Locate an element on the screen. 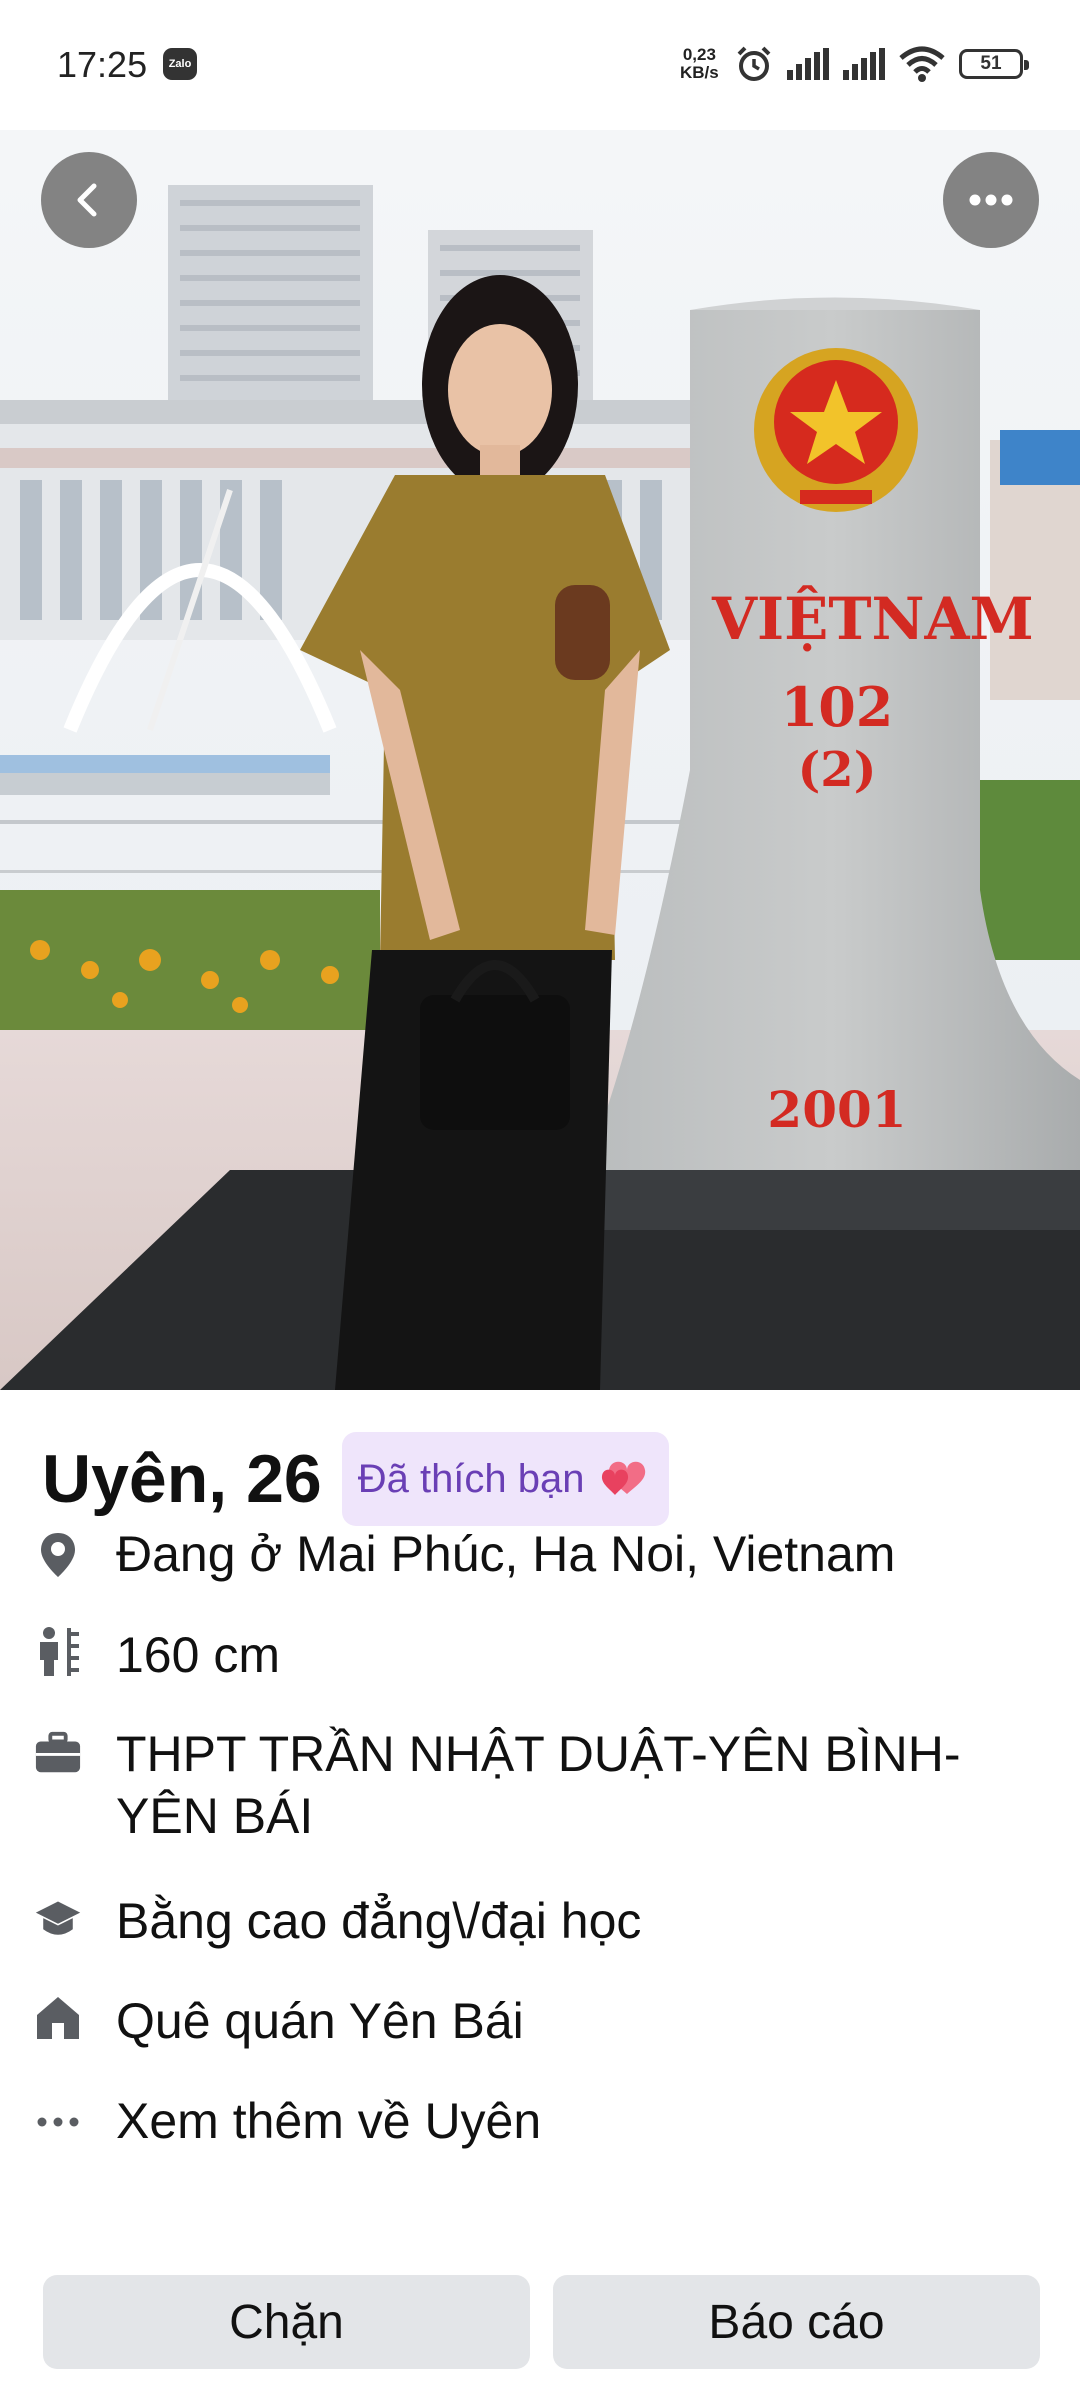 The image size is (1080, 2400). location-text: Đang ở Mai Phúc, Ha Noi, Vietnam is located at coordinates (506, 1554).